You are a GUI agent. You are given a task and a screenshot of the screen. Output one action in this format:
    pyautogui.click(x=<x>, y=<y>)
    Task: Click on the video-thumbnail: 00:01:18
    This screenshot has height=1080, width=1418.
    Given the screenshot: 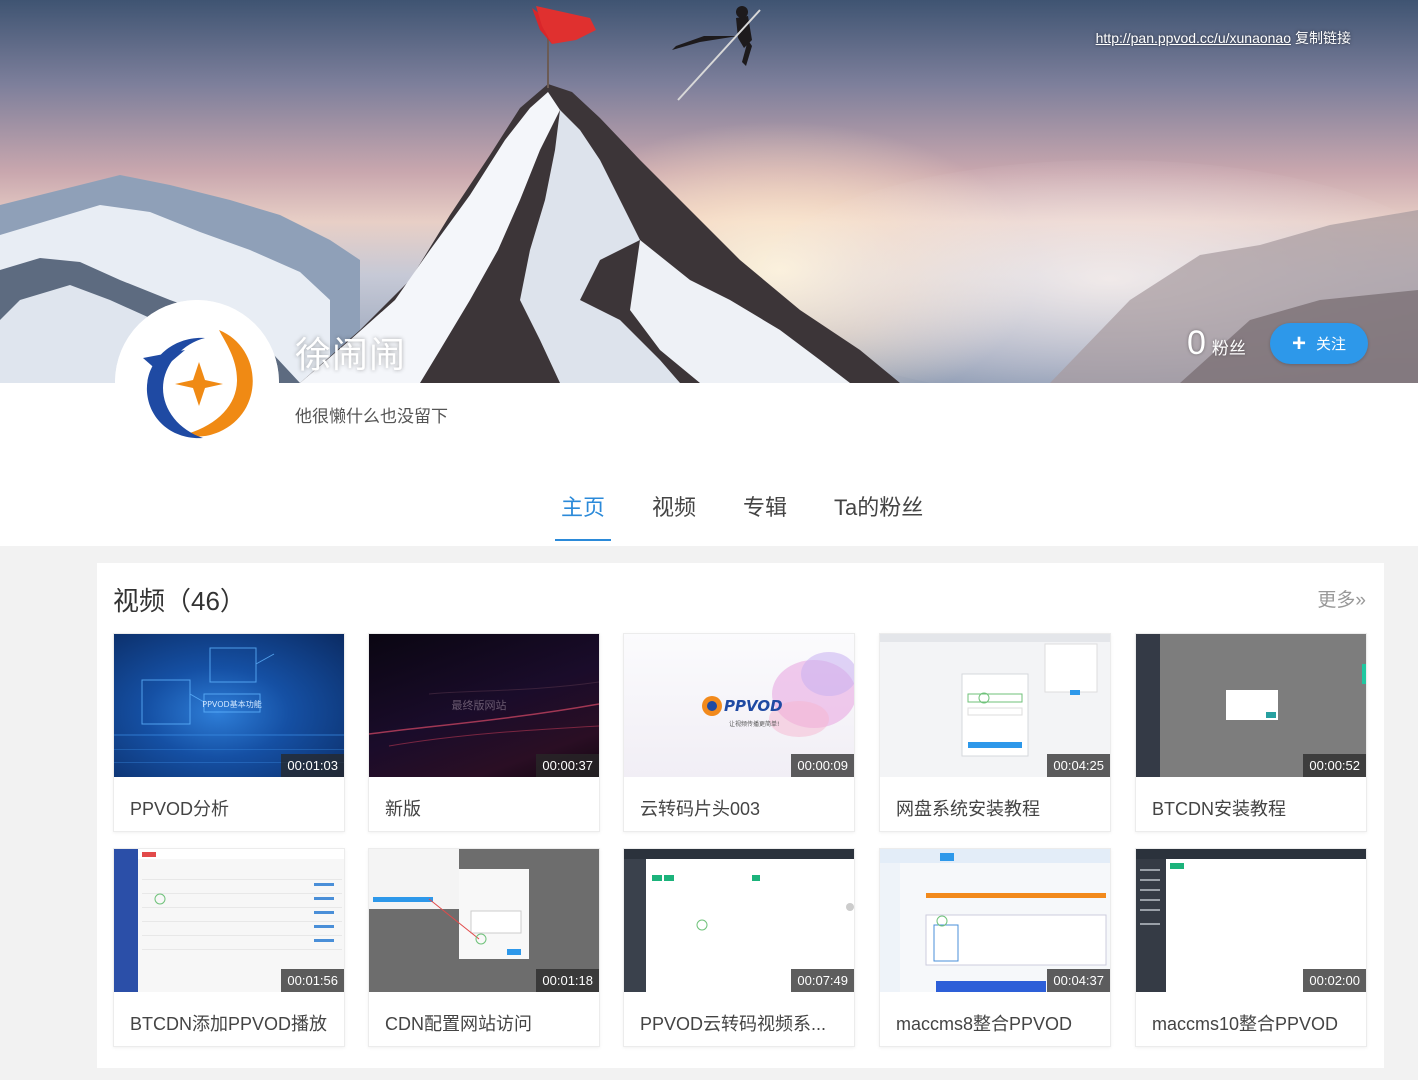 What is the action you would take?
    pyautogui.click(x=484, y=920)
    